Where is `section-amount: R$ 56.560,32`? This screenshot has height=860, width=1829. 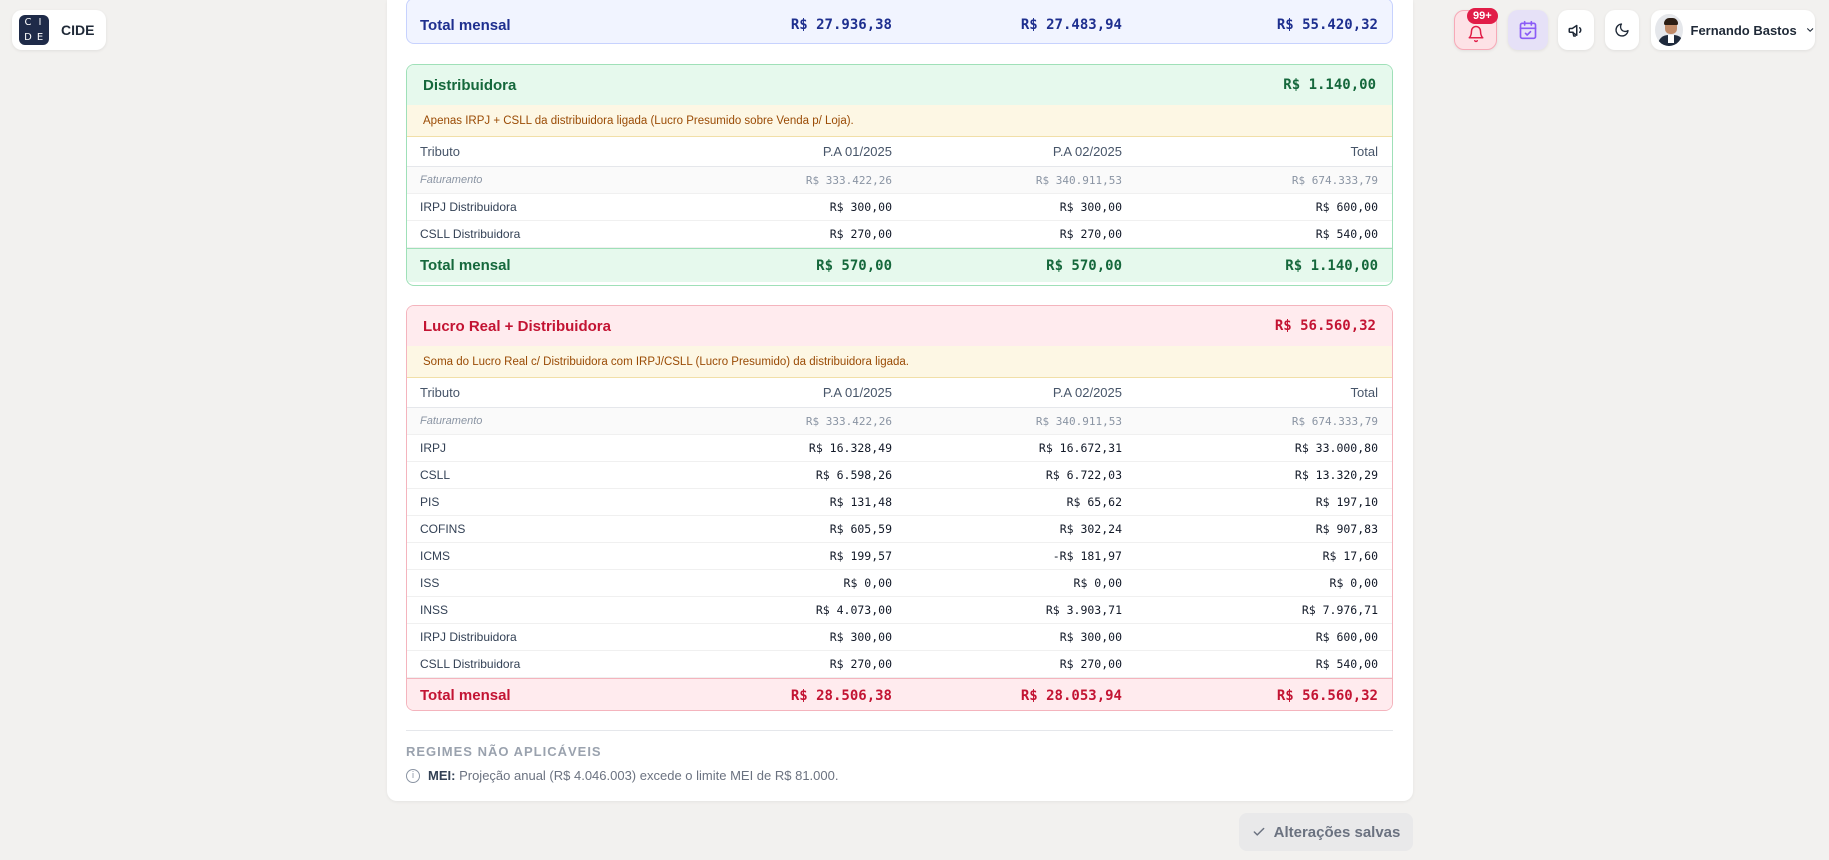
section-amount: R$ 56.560,32 is located at coordinates (1325, 326).